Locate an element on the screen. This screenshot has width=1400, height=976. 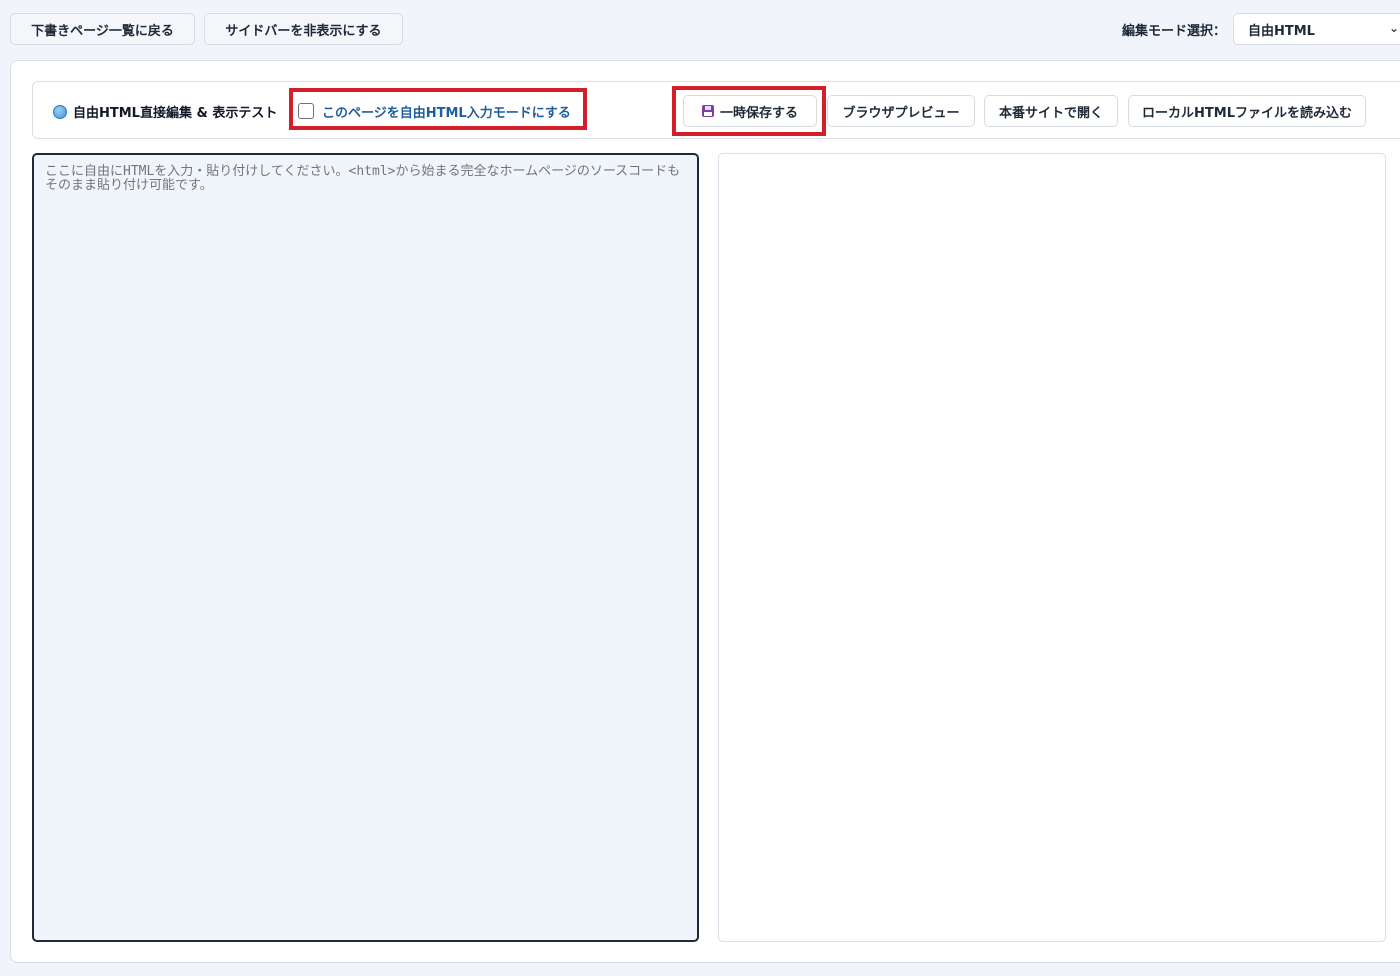
browser-preview-button: ブラウザプレビュー is located at coordinates (901, 111).